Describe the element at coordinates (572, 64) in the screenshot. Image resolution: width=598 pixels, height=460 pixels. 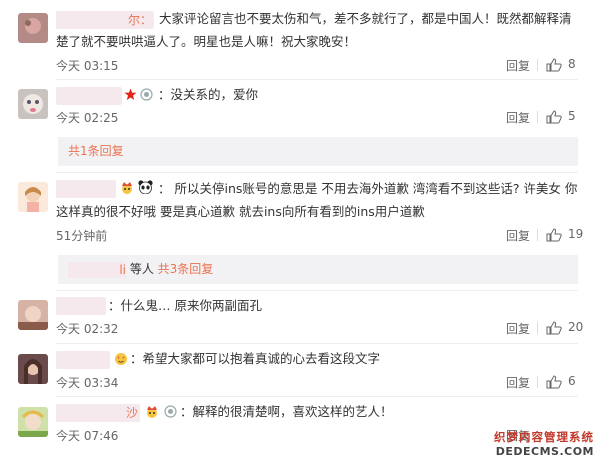
I see `like-count: 8` at that location.